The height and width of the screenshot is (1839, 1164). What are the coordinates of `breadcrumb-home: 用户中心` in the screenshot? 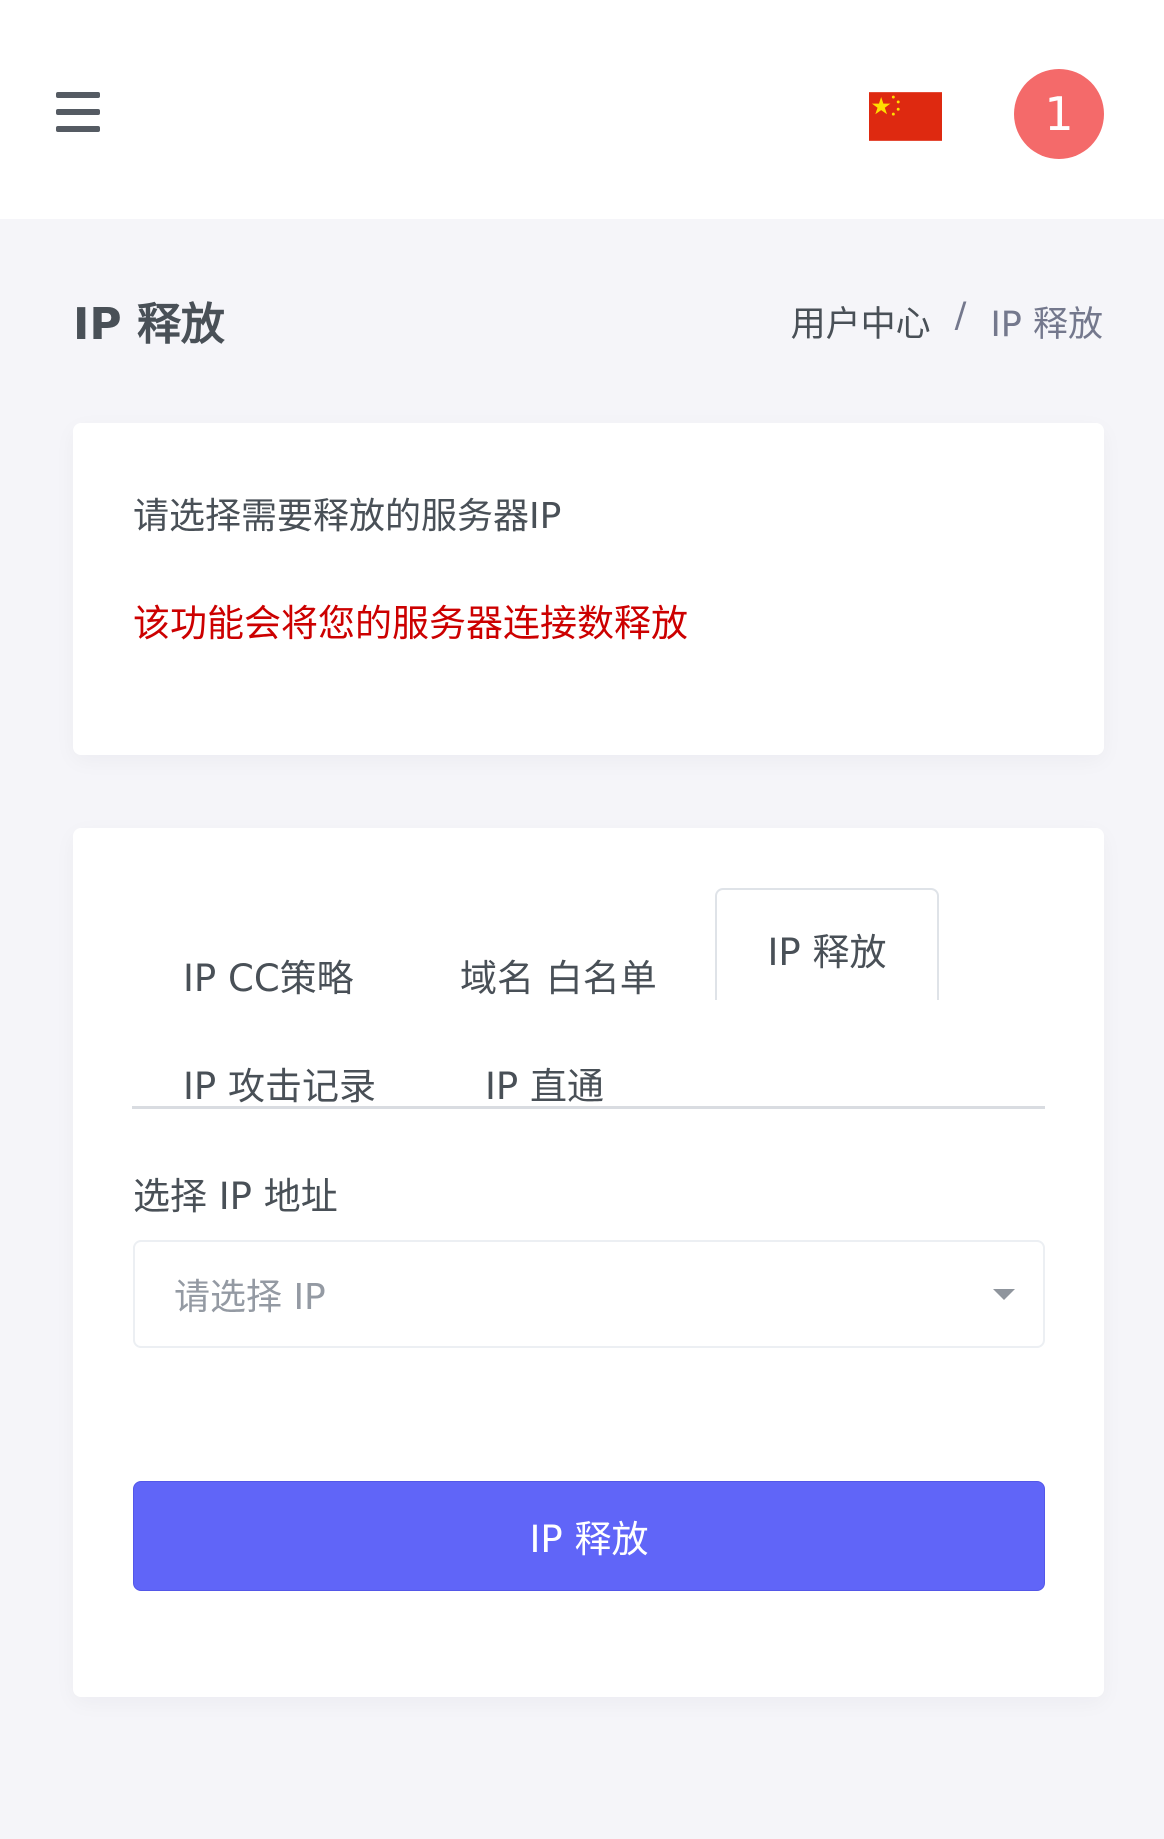 It's located at (861, 321).